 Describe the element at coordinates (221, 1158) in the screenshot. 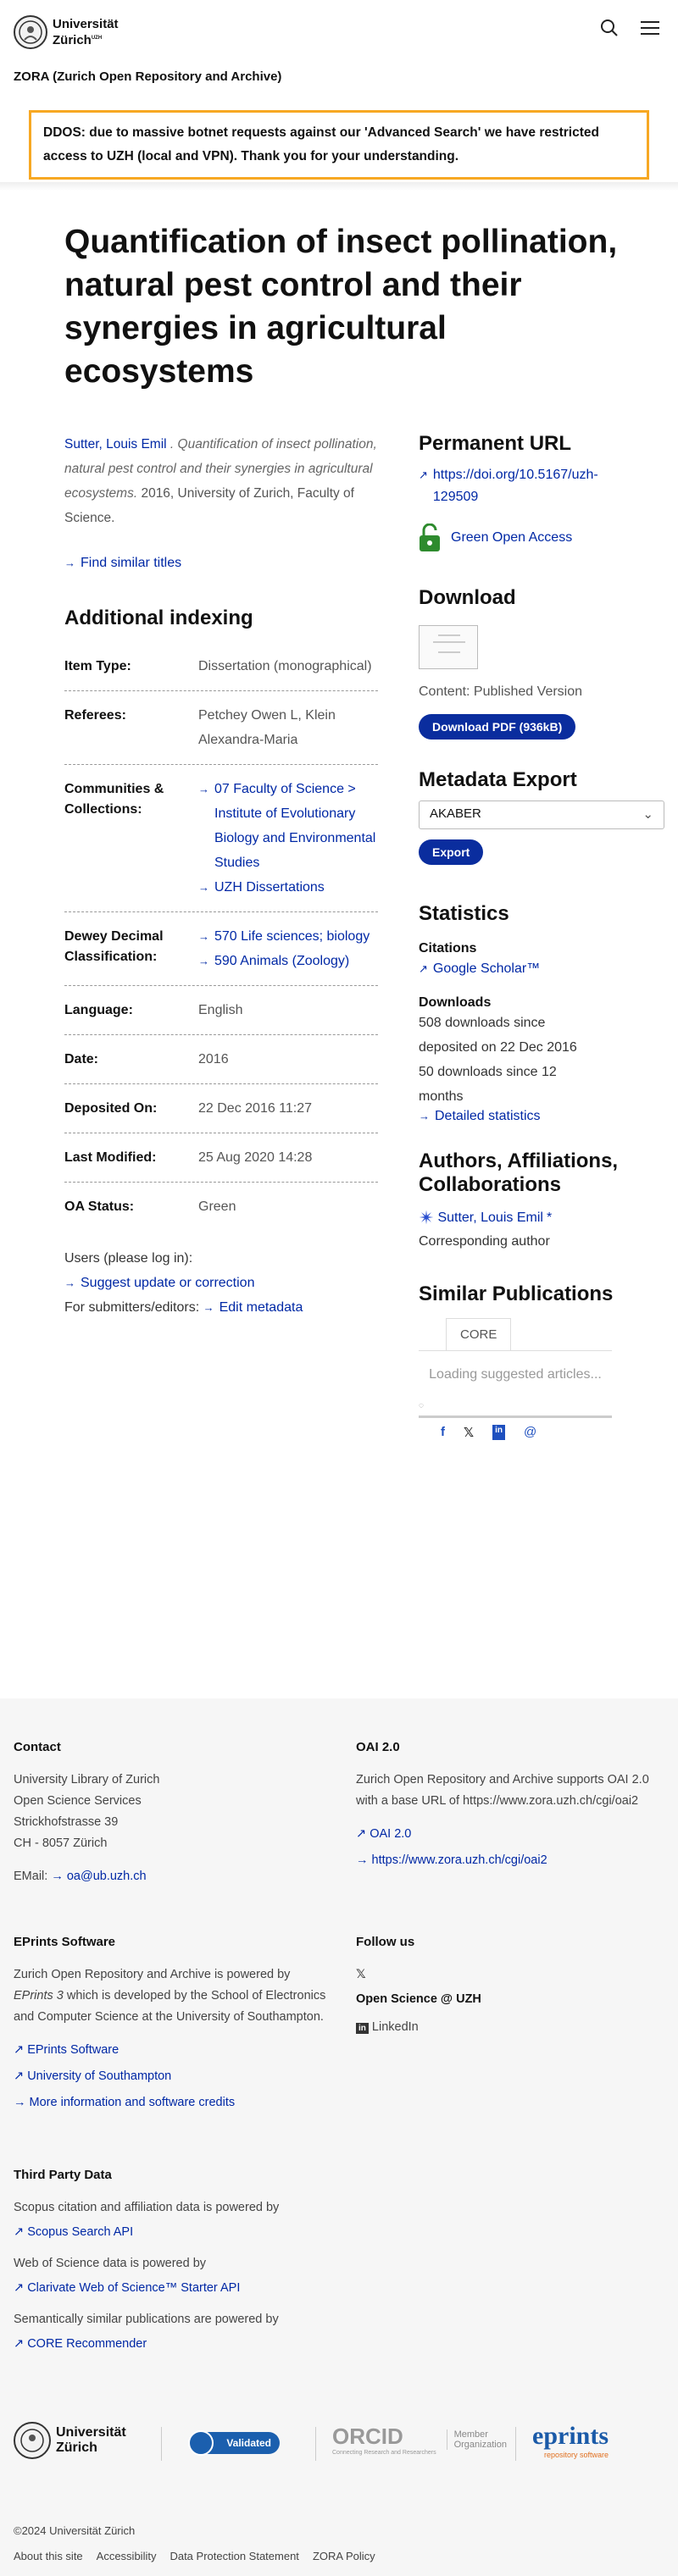

I see `modified-row: Last Modified: 25 Aug 2020 14:28` at that location.